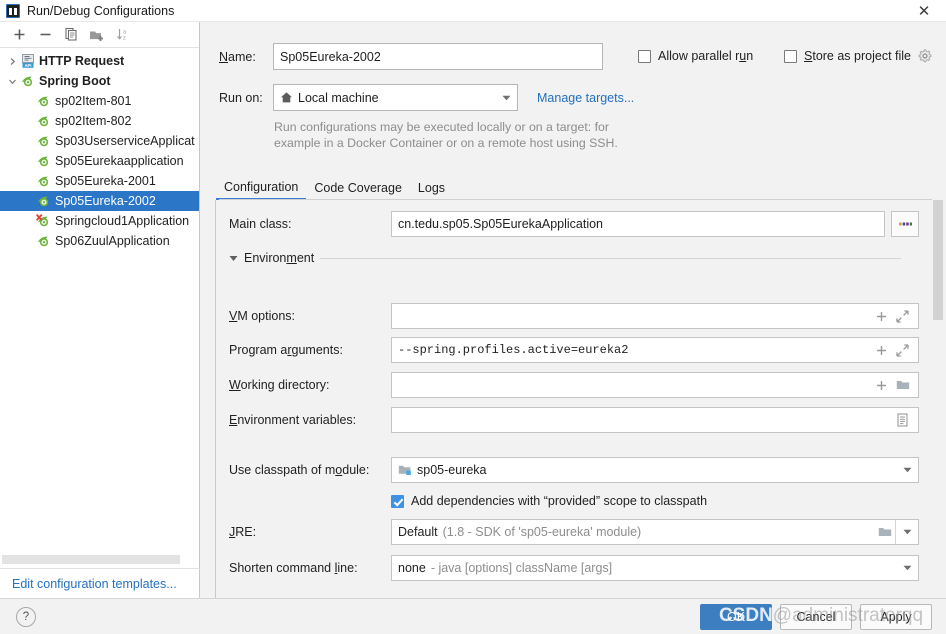  I want to click on main-class-browse-button, so click(905, 224).